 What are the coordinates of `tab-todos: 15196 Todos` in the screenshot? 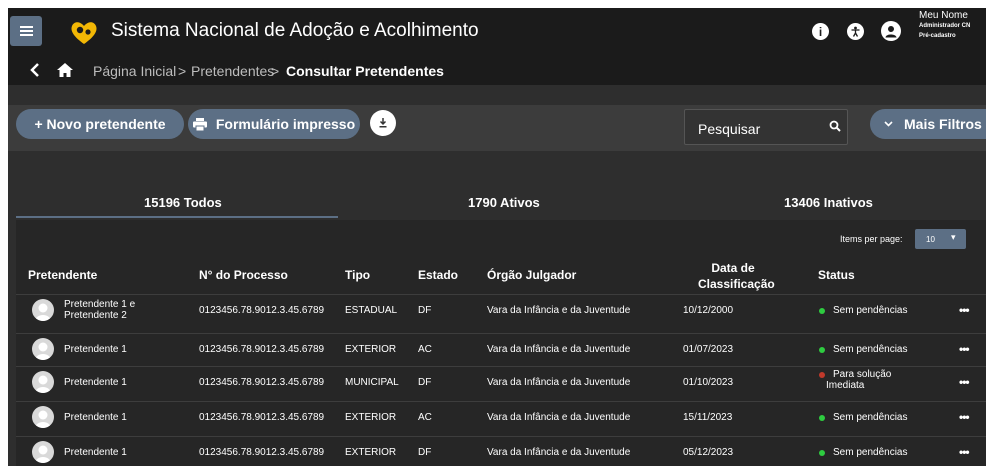 It's located at (183, 202).